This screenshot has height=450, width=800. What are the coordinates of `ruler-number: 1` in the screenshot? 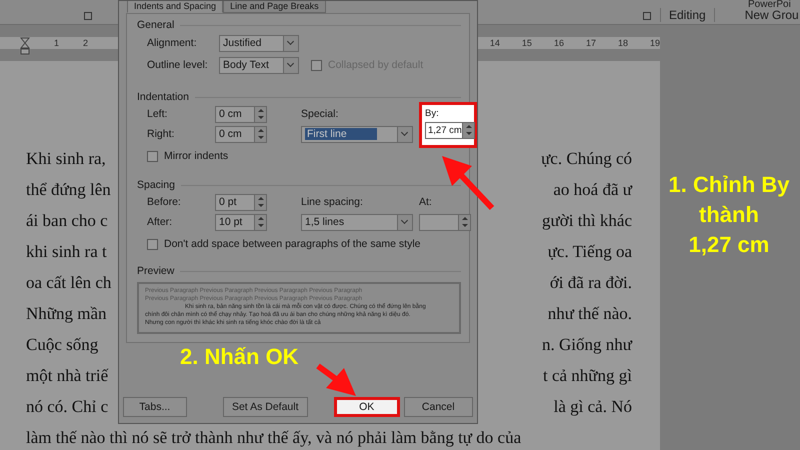 It's located at (57, 43).